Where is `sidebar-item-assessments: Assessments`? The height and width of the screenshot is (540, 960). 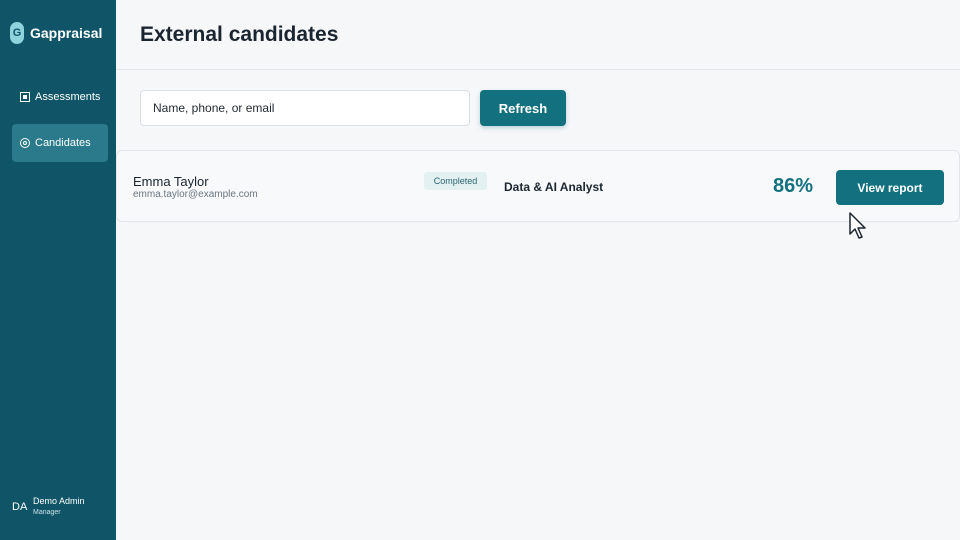 sidebar-item-assessments: Assessments is located at coordinates (60, 97).